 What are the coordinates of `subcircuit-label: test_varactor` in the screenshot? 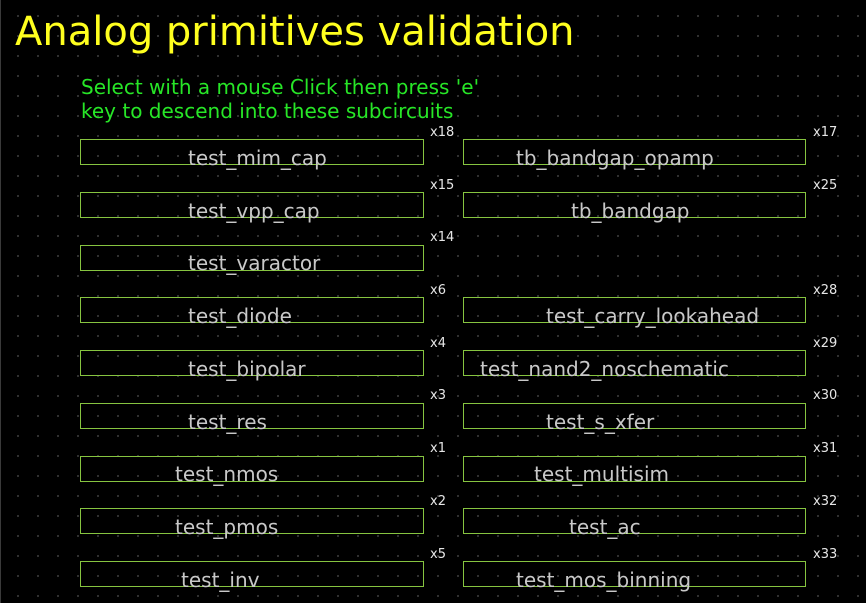 It's located at (254, 263).